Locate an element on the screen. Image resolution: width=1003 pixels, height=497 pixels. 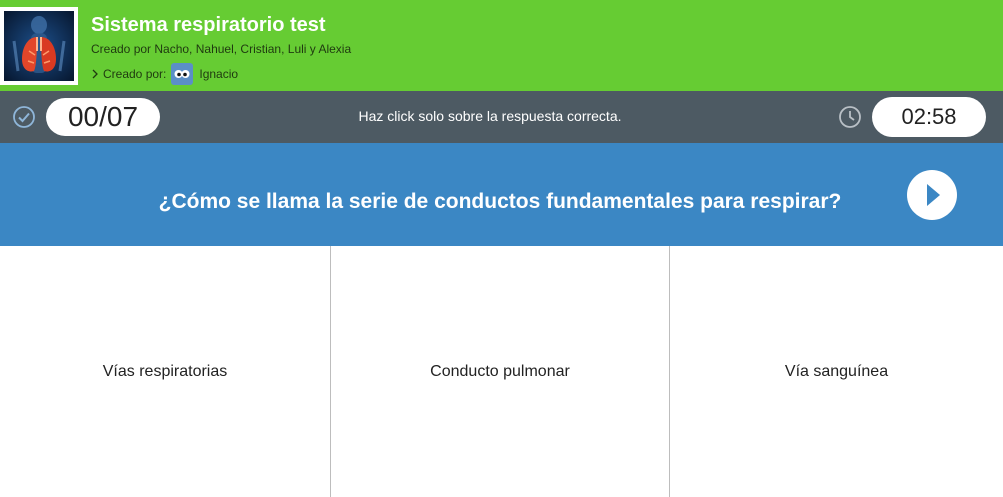
creator-name: Ignacio is located at coordinates (218, 74).